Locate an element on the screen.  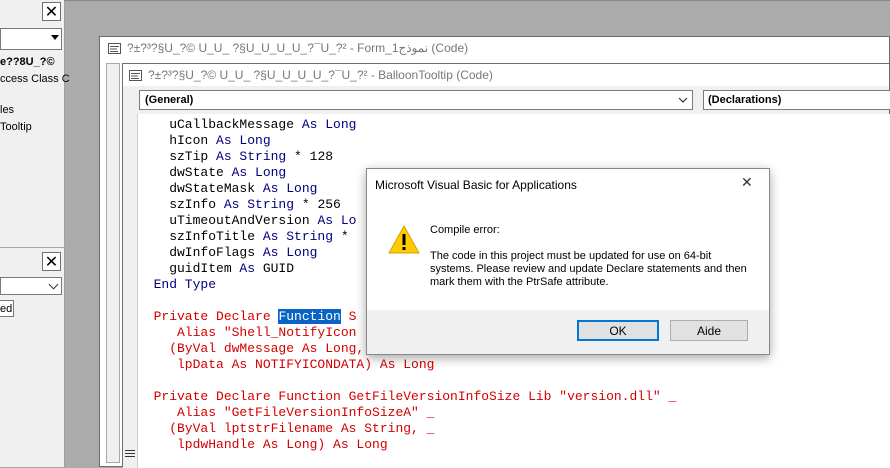
code-margin-bar is located at coordinates (130, 291).